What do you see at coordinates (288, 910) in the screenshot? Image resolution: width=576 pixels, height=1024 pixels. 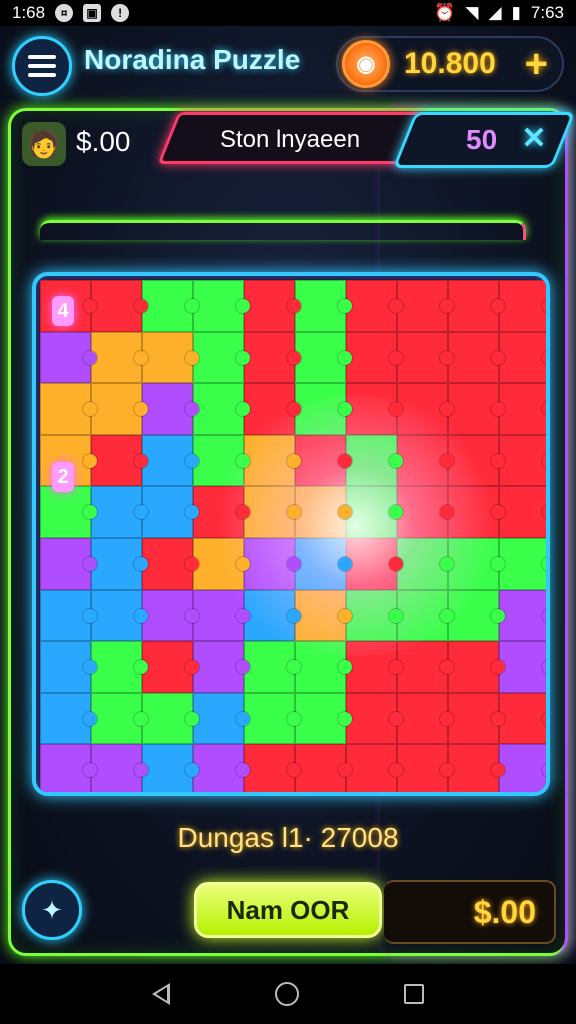 I see `action-button: Nam OOR` at bounding box center [288, 910].